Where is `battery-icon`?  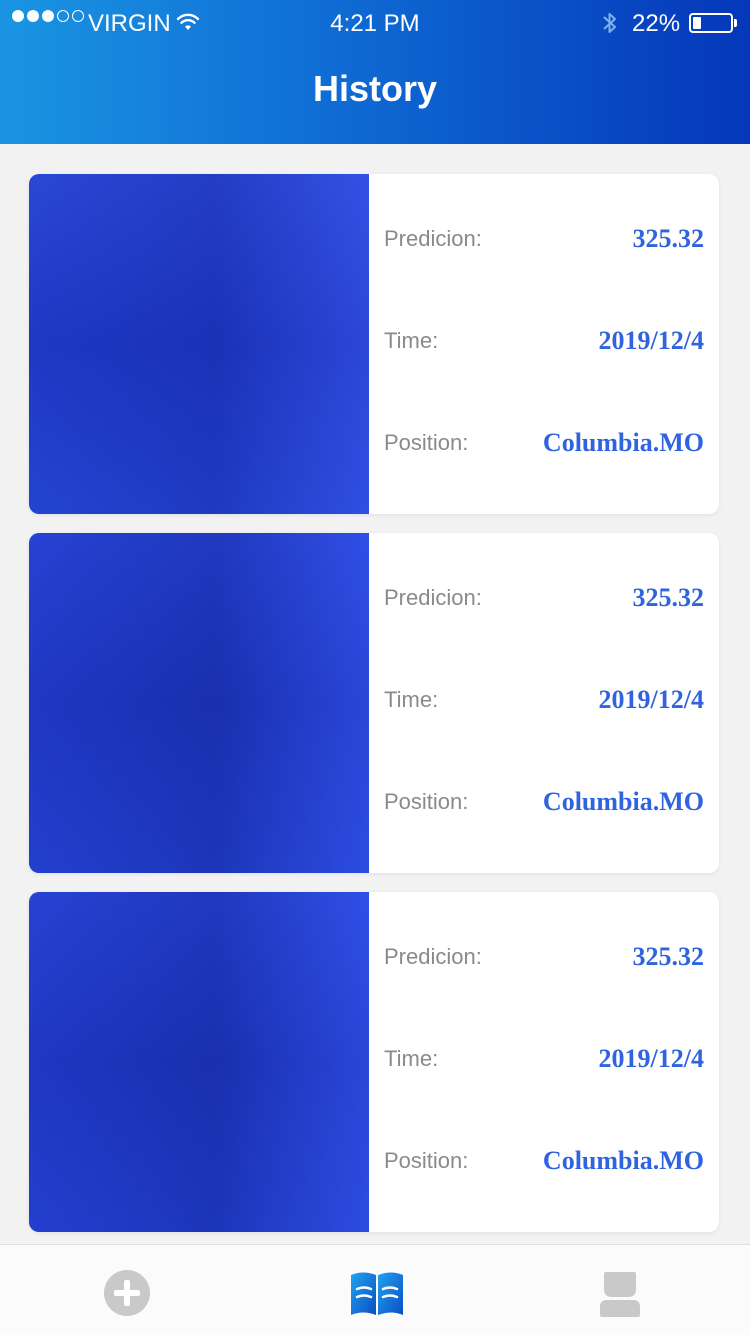
battery-icon is located at coordinates (711, 23).